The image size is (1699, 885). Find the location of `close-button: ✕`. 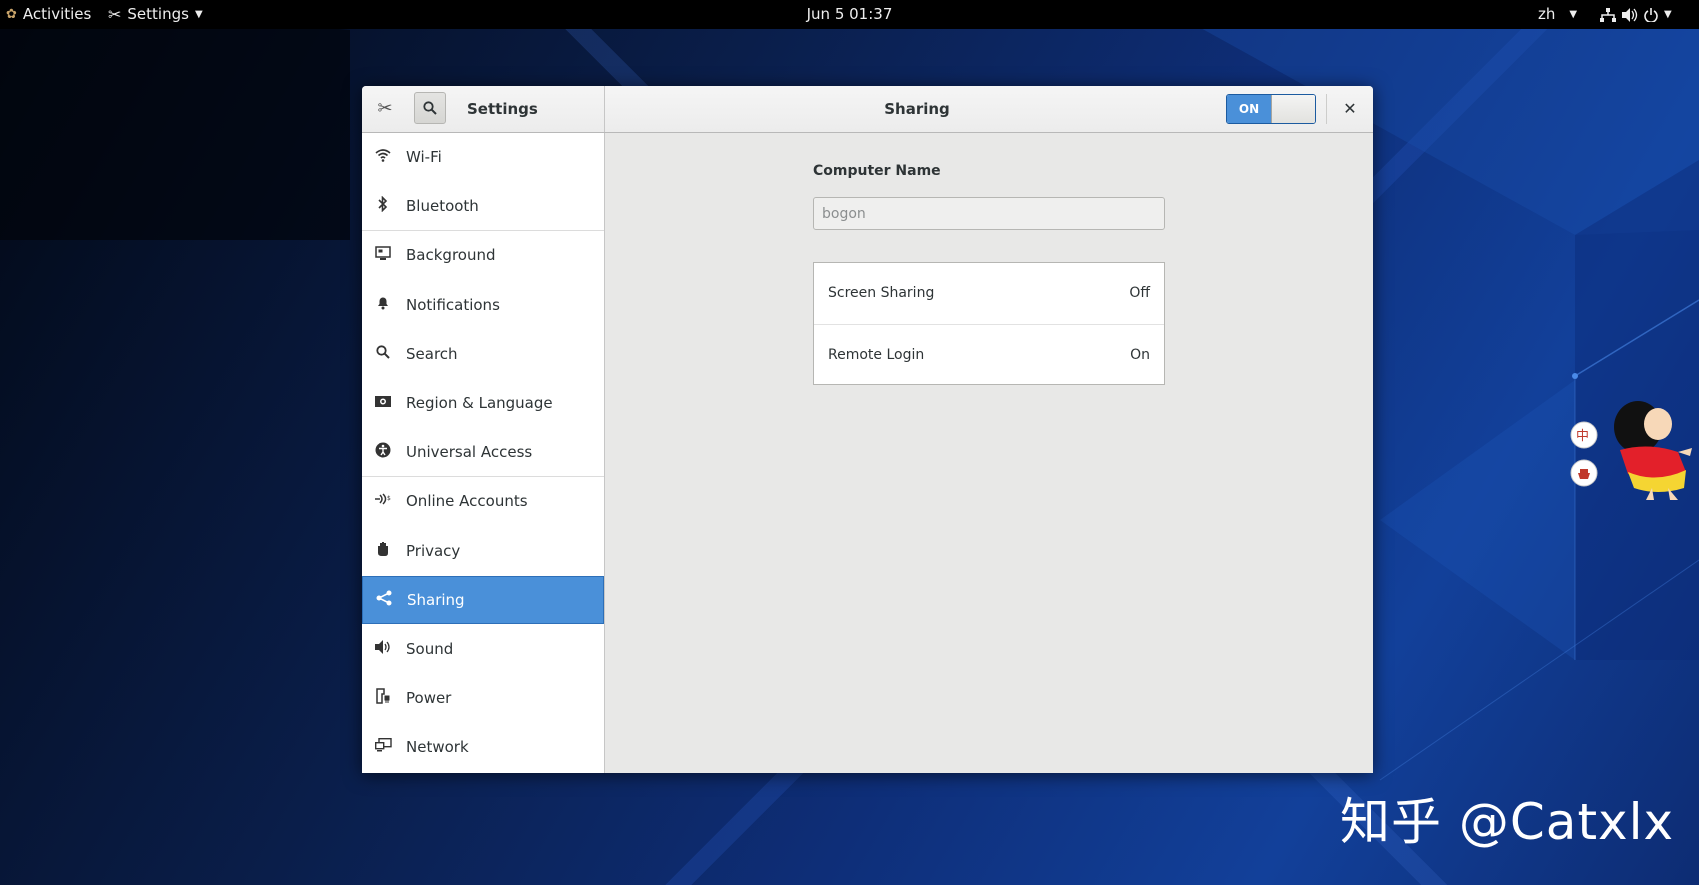

close-button: ✕ is located at coordinates (1350, 109).